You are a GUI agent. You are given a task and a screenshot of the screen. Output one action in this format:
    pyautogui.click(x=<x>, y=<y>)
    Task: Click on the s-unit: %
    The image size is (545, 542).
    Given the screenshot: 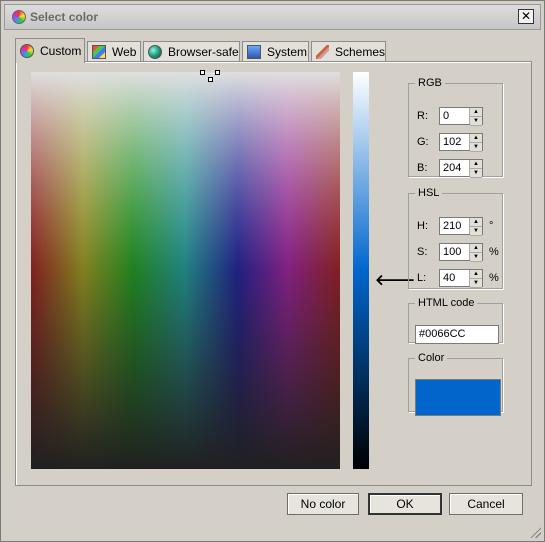 What is the action you would take?
    pyautogui.click(x=494, y=252)
    